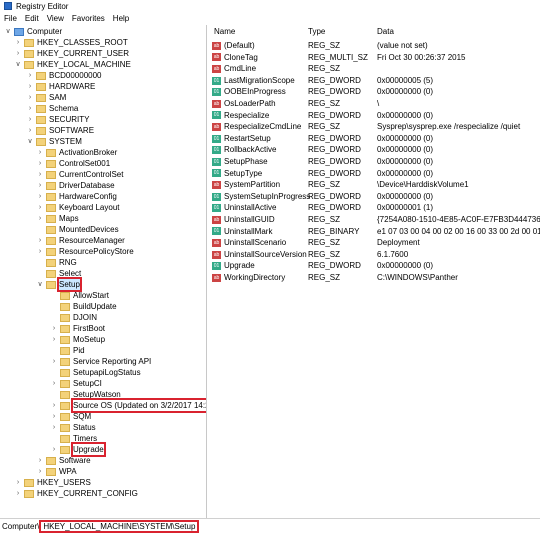 This screenshot has height=533, width=540. I want to click on tree-node: › HARDWARE, so click(61, 86).